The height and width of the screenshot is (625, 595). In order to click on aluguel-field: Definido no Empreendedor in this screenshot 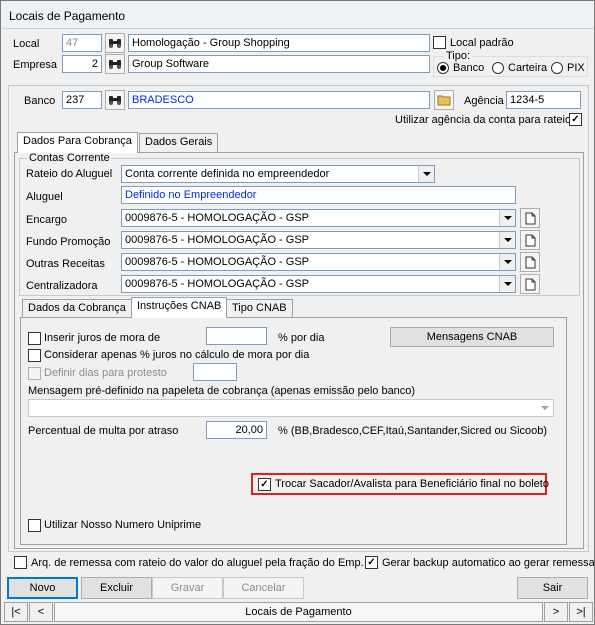, I will do `click(318, 195)`.